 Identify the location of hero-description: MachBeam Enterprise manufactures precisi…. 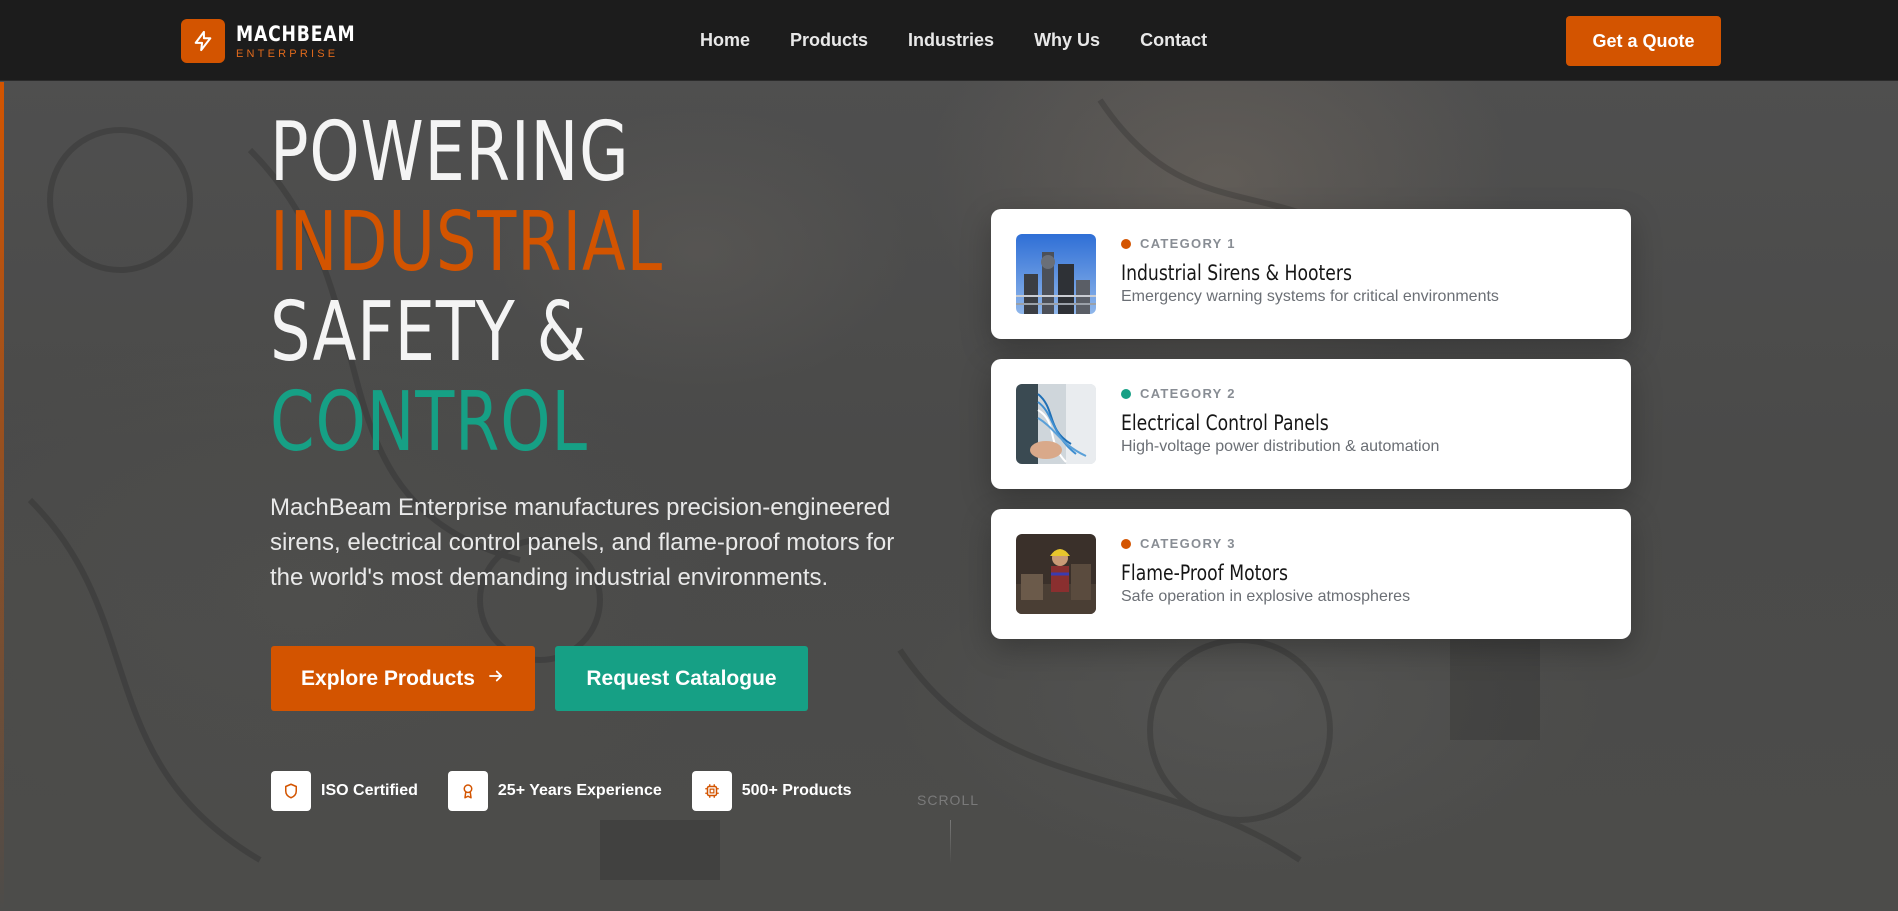
(582, 542).